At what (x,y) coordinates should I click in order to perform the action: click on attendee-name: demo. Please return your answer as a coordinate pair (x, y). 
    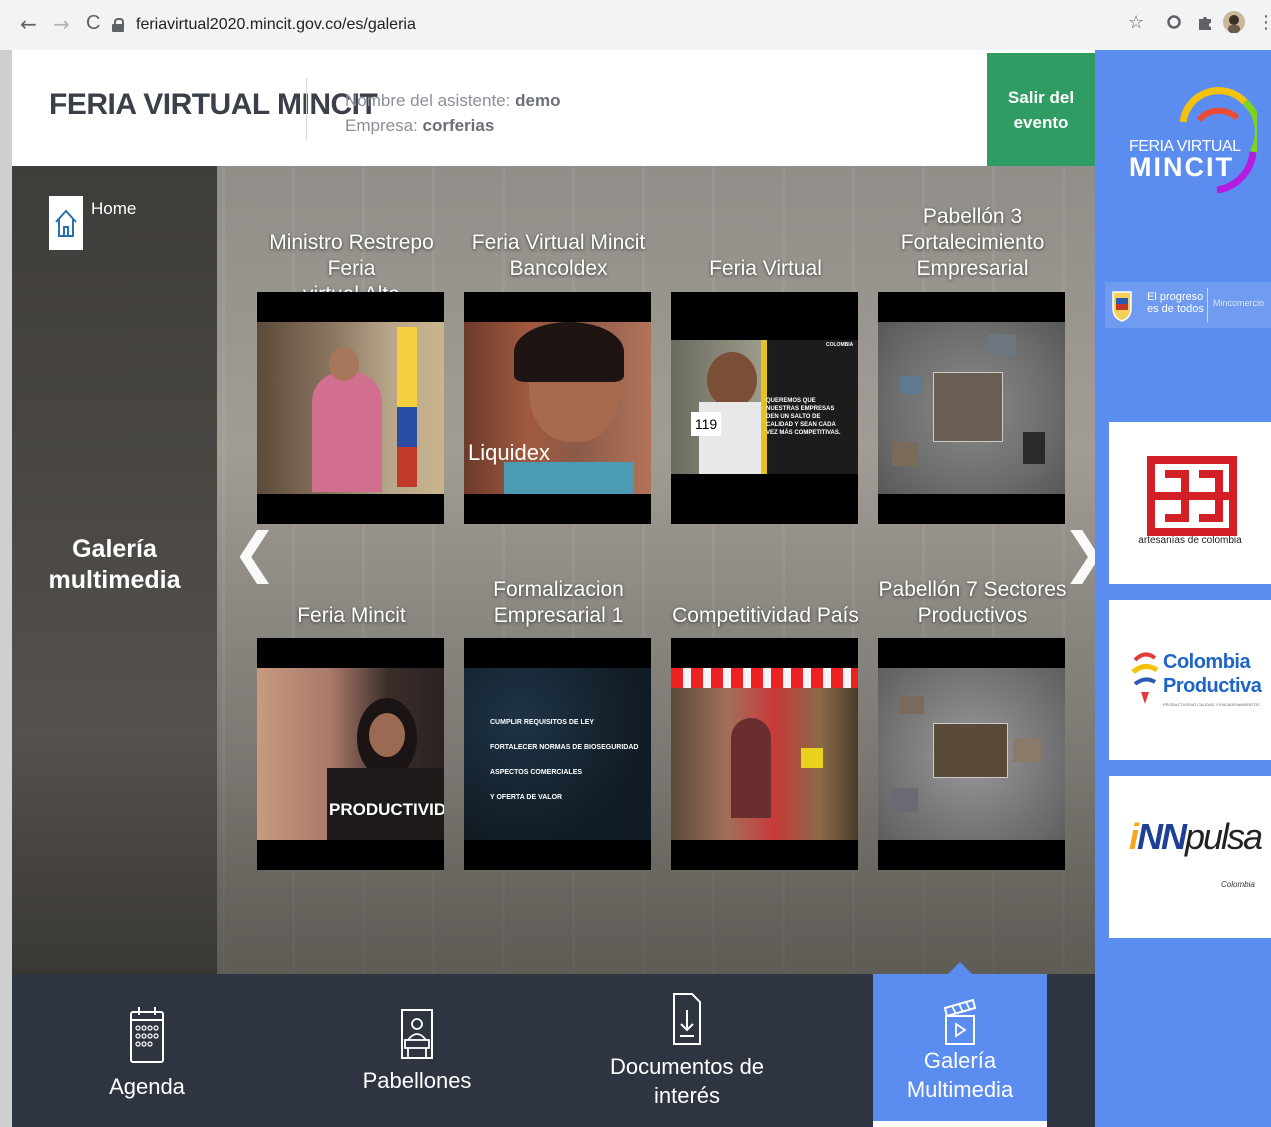
    Looking at the image, I should click on (538, 100).